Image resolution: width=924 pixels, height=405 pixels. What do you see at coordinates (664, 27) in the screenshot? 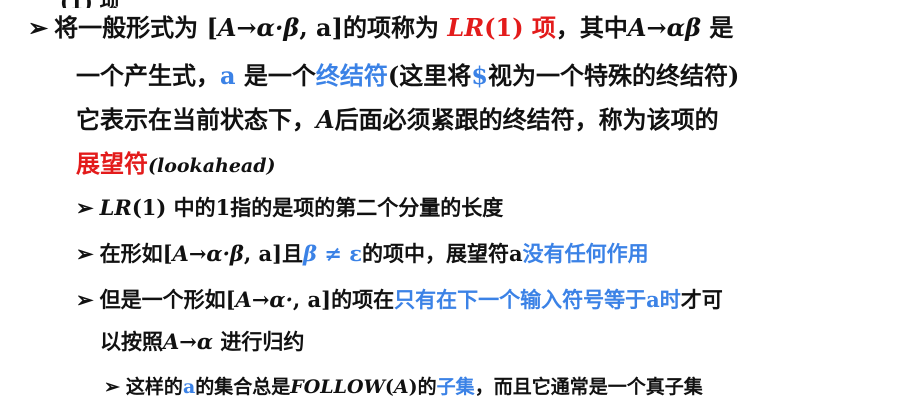
I see `math-production: A→αβ` at bounding box center [664, 27].